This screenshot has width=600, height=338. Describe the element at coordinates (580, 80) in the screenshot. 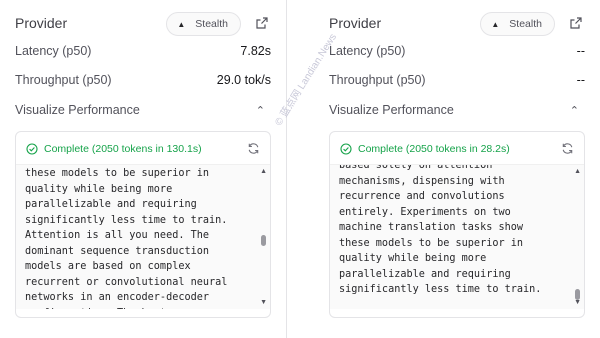

I see `throughput-value: --` at that location.